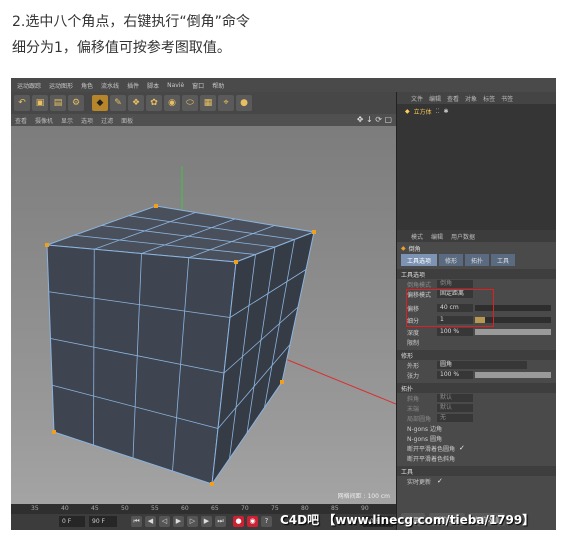 Image resolution: width=567 pixels, height=539 pixels. I want to click on tension-row: 张力 100 %, so click(476, 375).